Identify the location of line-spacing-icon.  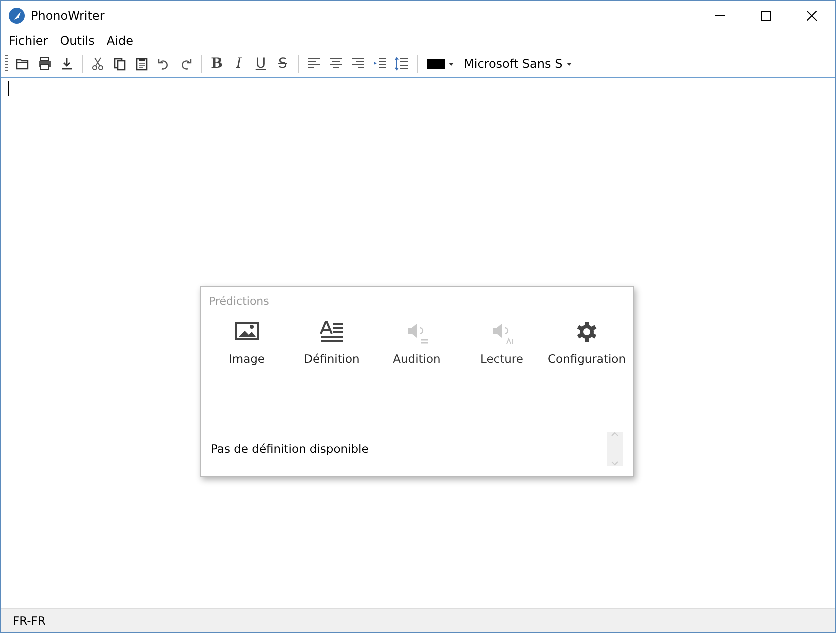
(402, 64).